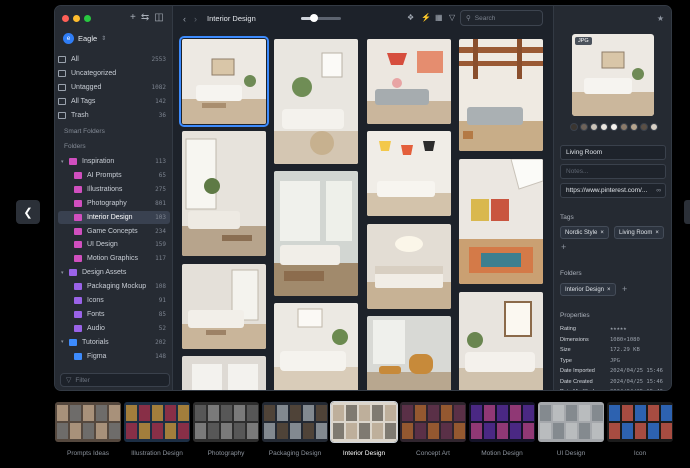 The width and height of the screenshot is (690, 468). Describe the element at coordinates (639, 232) in the screenshot. I see `tag-chip: Living Room ×` at that location.